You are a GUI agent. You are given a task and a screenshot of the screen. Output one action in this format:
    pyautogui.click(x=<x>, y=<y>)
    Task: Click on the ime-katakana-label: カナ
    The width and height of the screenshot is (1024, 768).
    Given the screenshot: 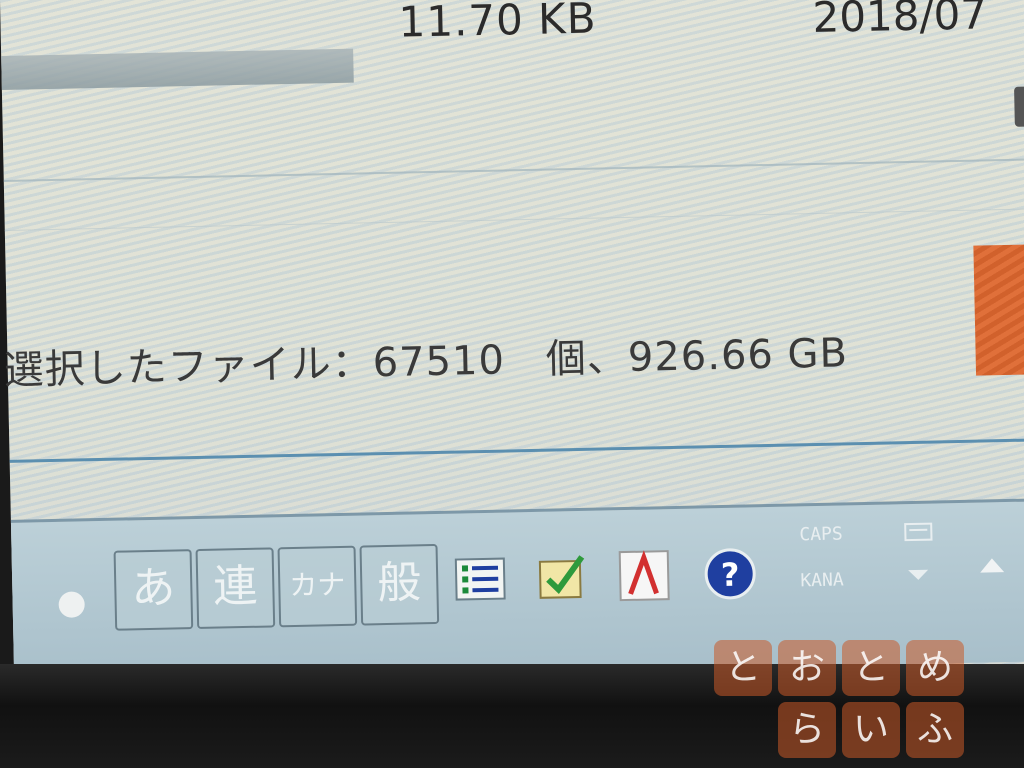 What is the action you would take?
    pyautogui.click(x=317, y=585)
    